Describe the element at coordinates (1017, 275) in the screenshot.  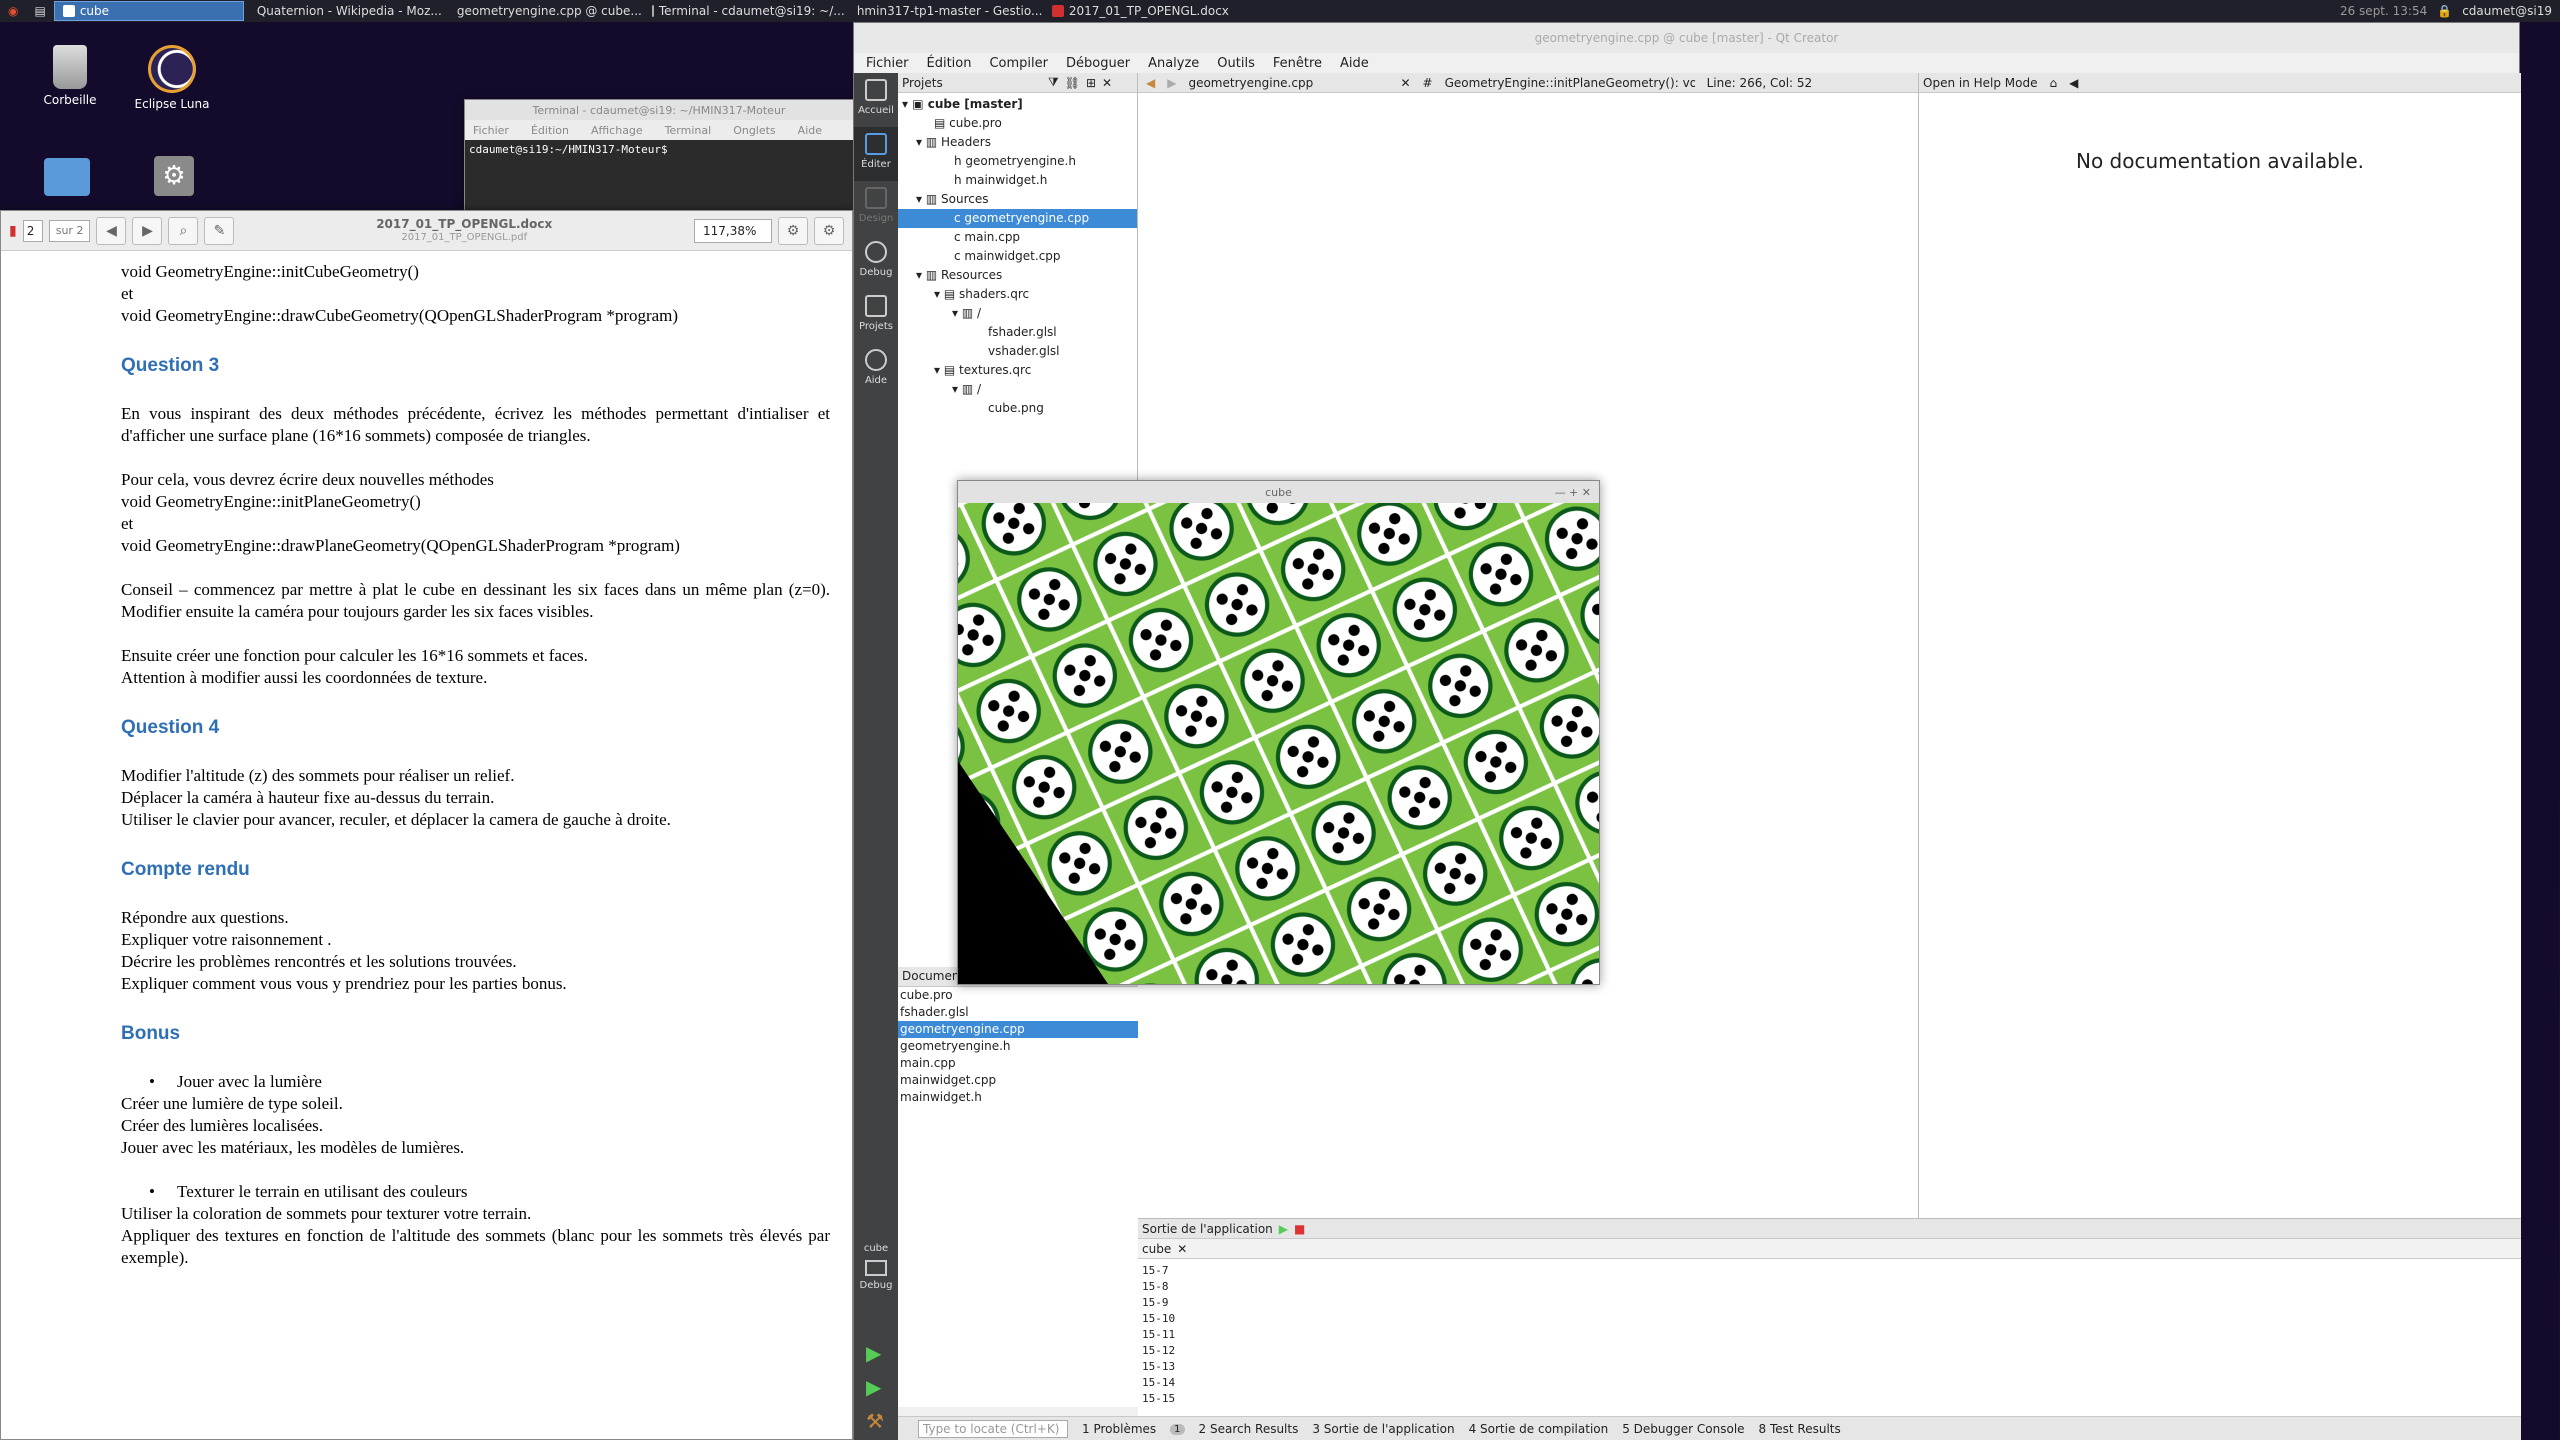
I see `tree-item: ▾ ▥ Resources` at that location.